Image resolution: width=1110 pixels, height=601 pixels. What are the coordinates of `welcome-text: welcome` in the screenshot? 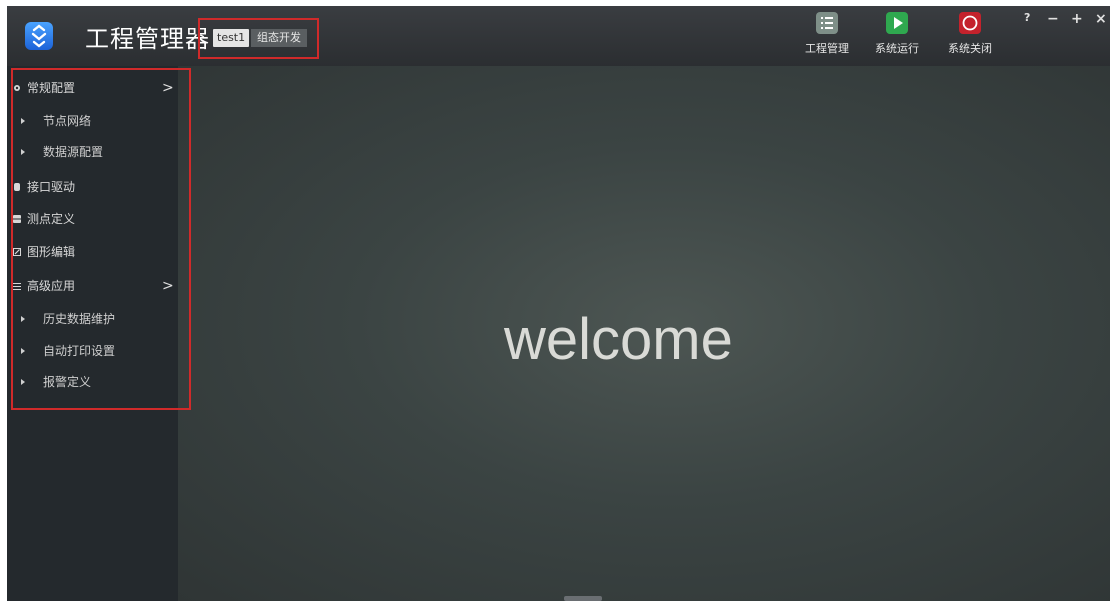 It's located at (618, 339).